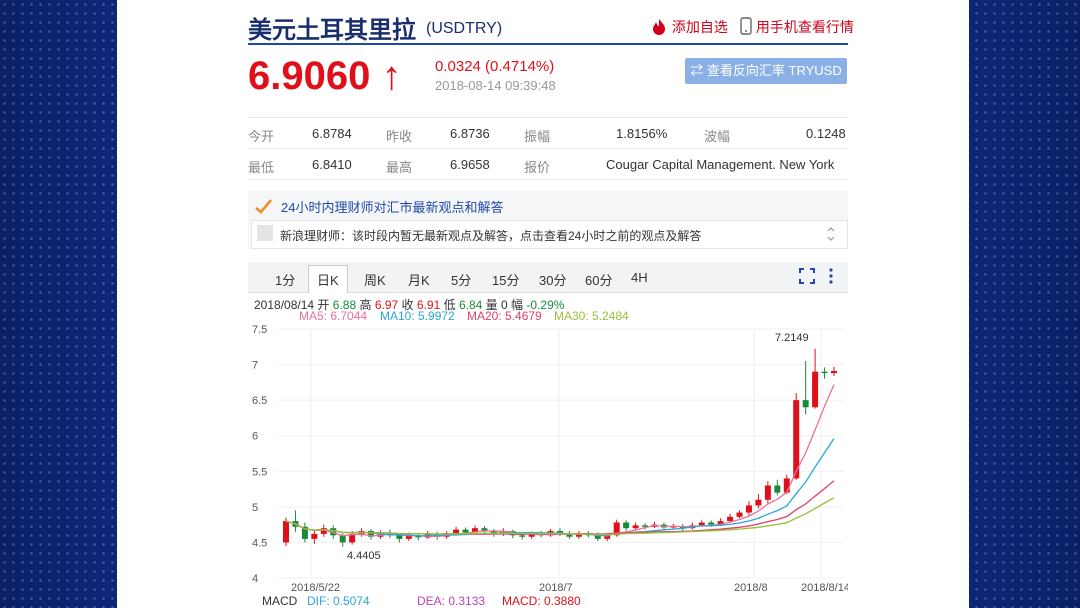 This screenshot has height=608, width=1080. Describe the element at coordinates (470, 133) in the screenshot. I see `prev-close-value: 6.8736` at that location.